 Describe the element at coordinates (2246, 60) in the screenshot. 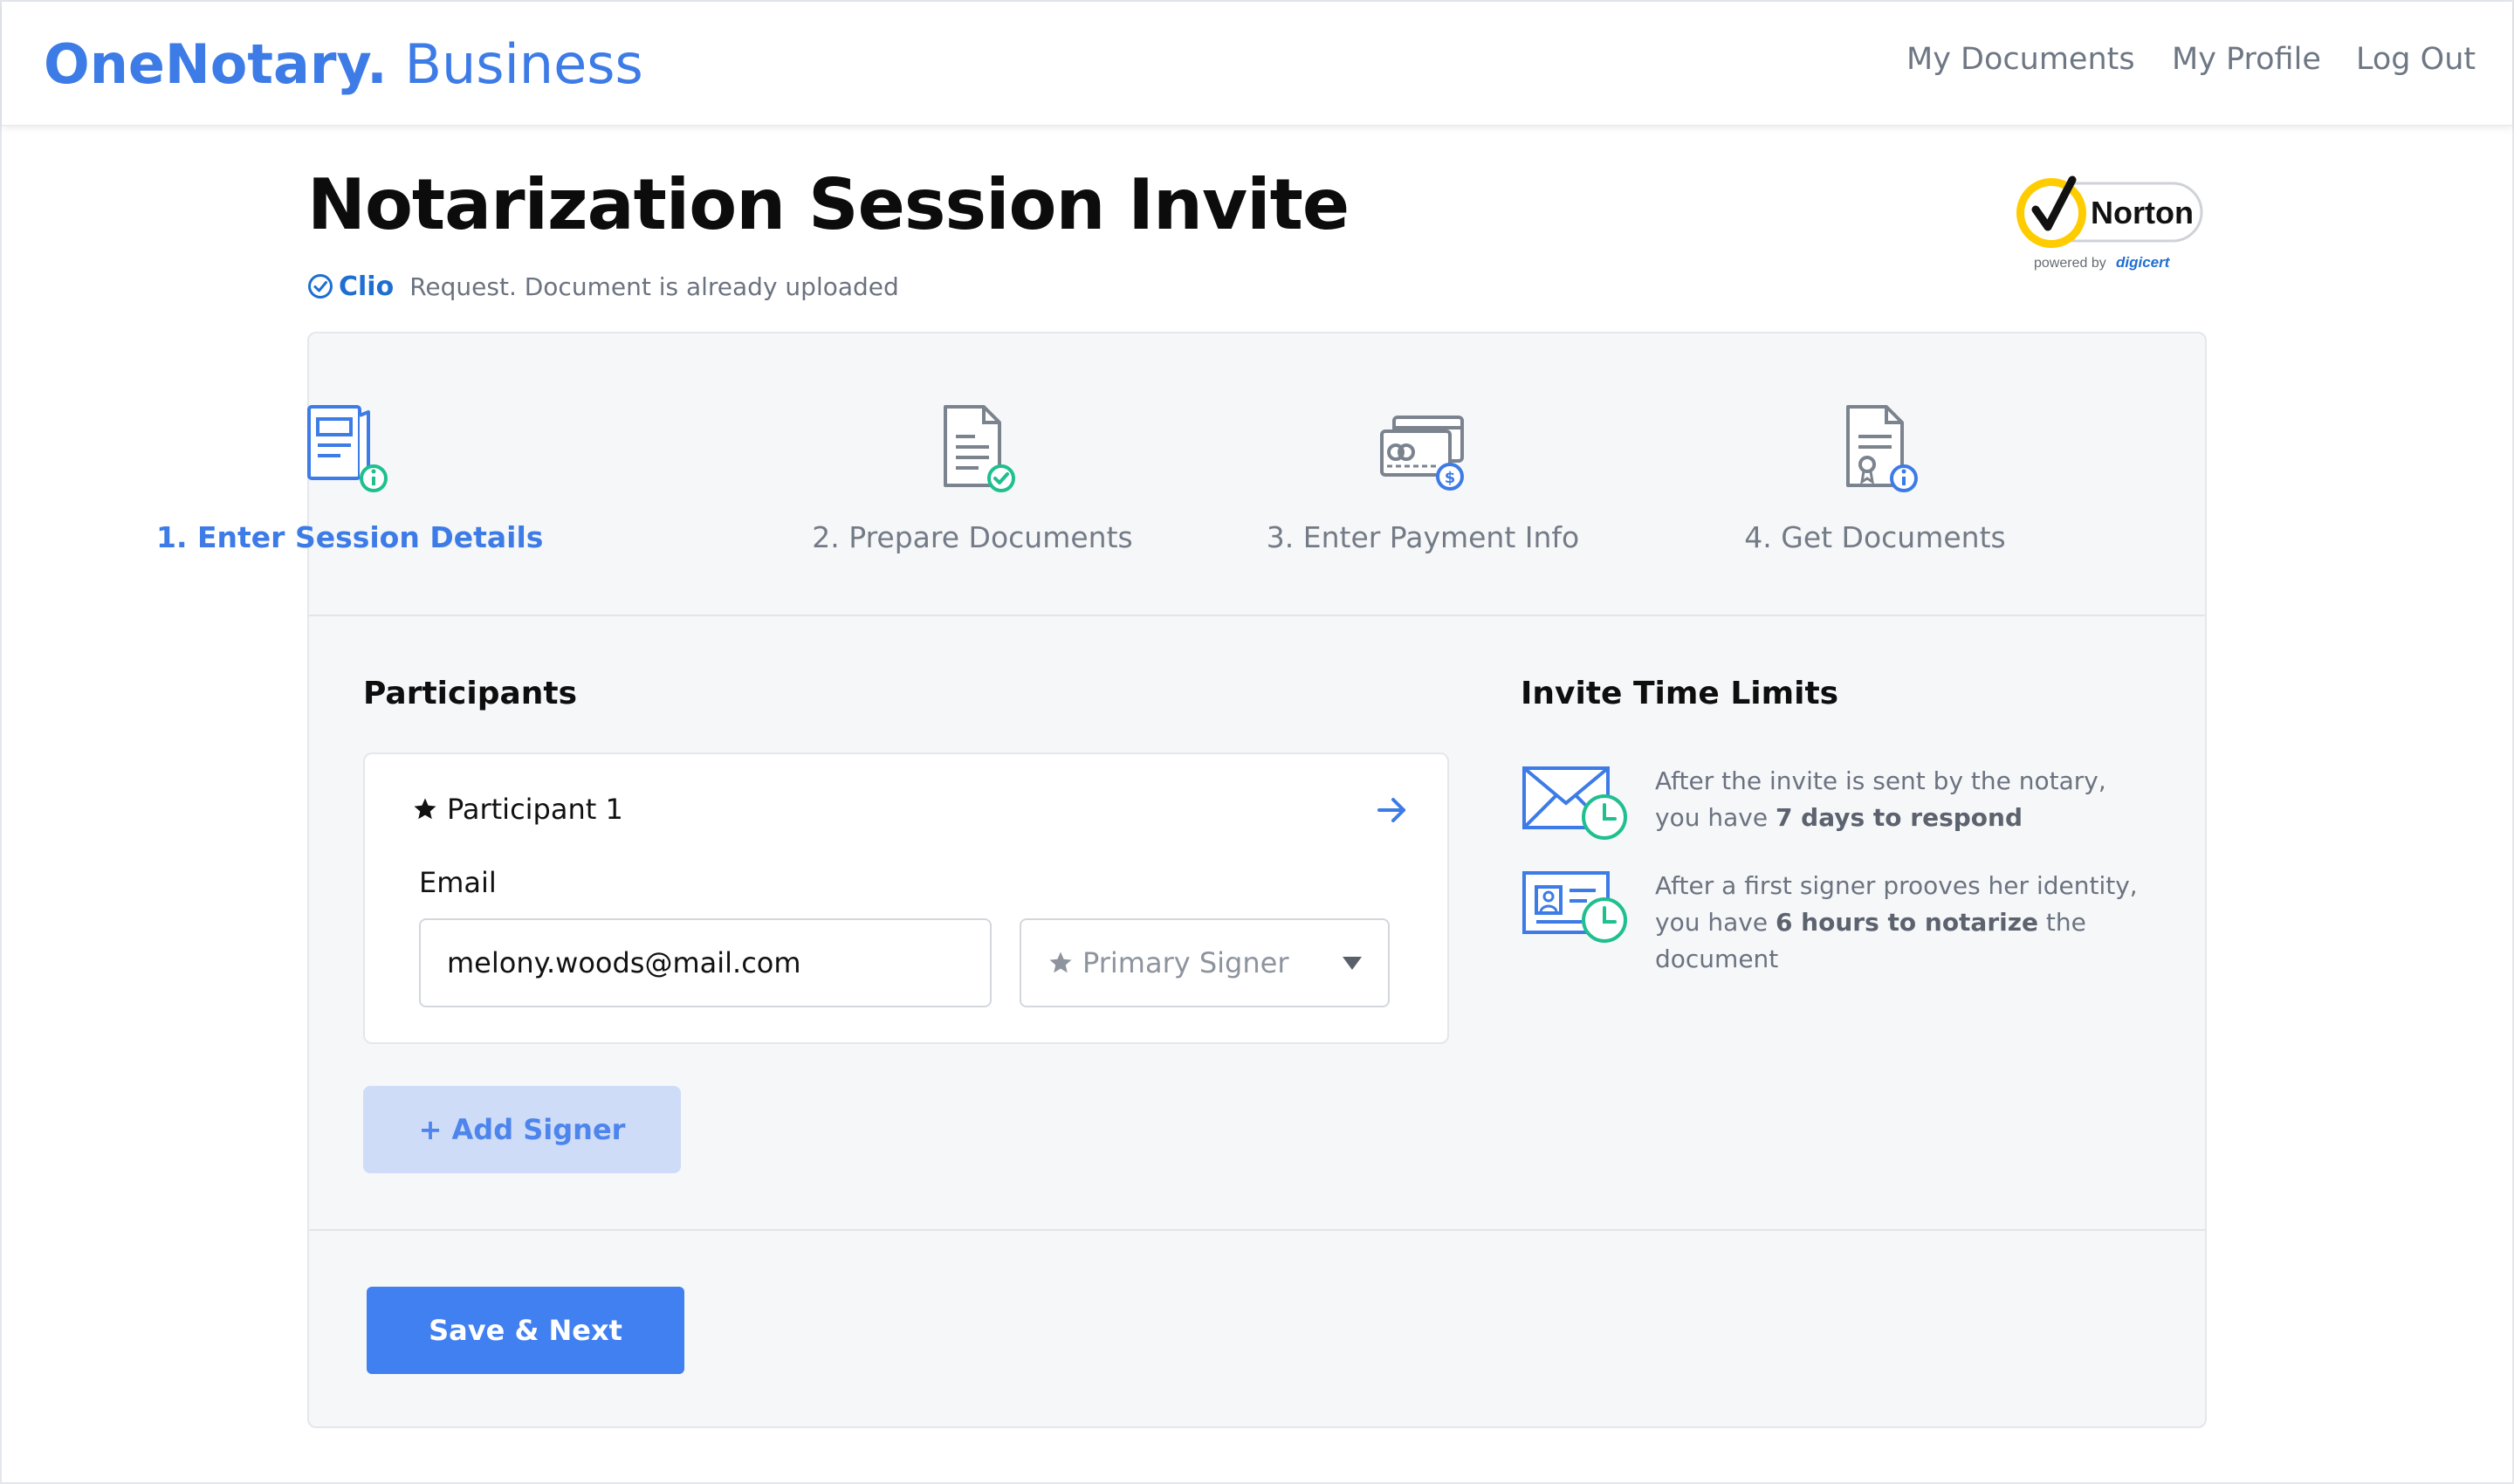

I see `nav-my-profile: My Profile` at that location.